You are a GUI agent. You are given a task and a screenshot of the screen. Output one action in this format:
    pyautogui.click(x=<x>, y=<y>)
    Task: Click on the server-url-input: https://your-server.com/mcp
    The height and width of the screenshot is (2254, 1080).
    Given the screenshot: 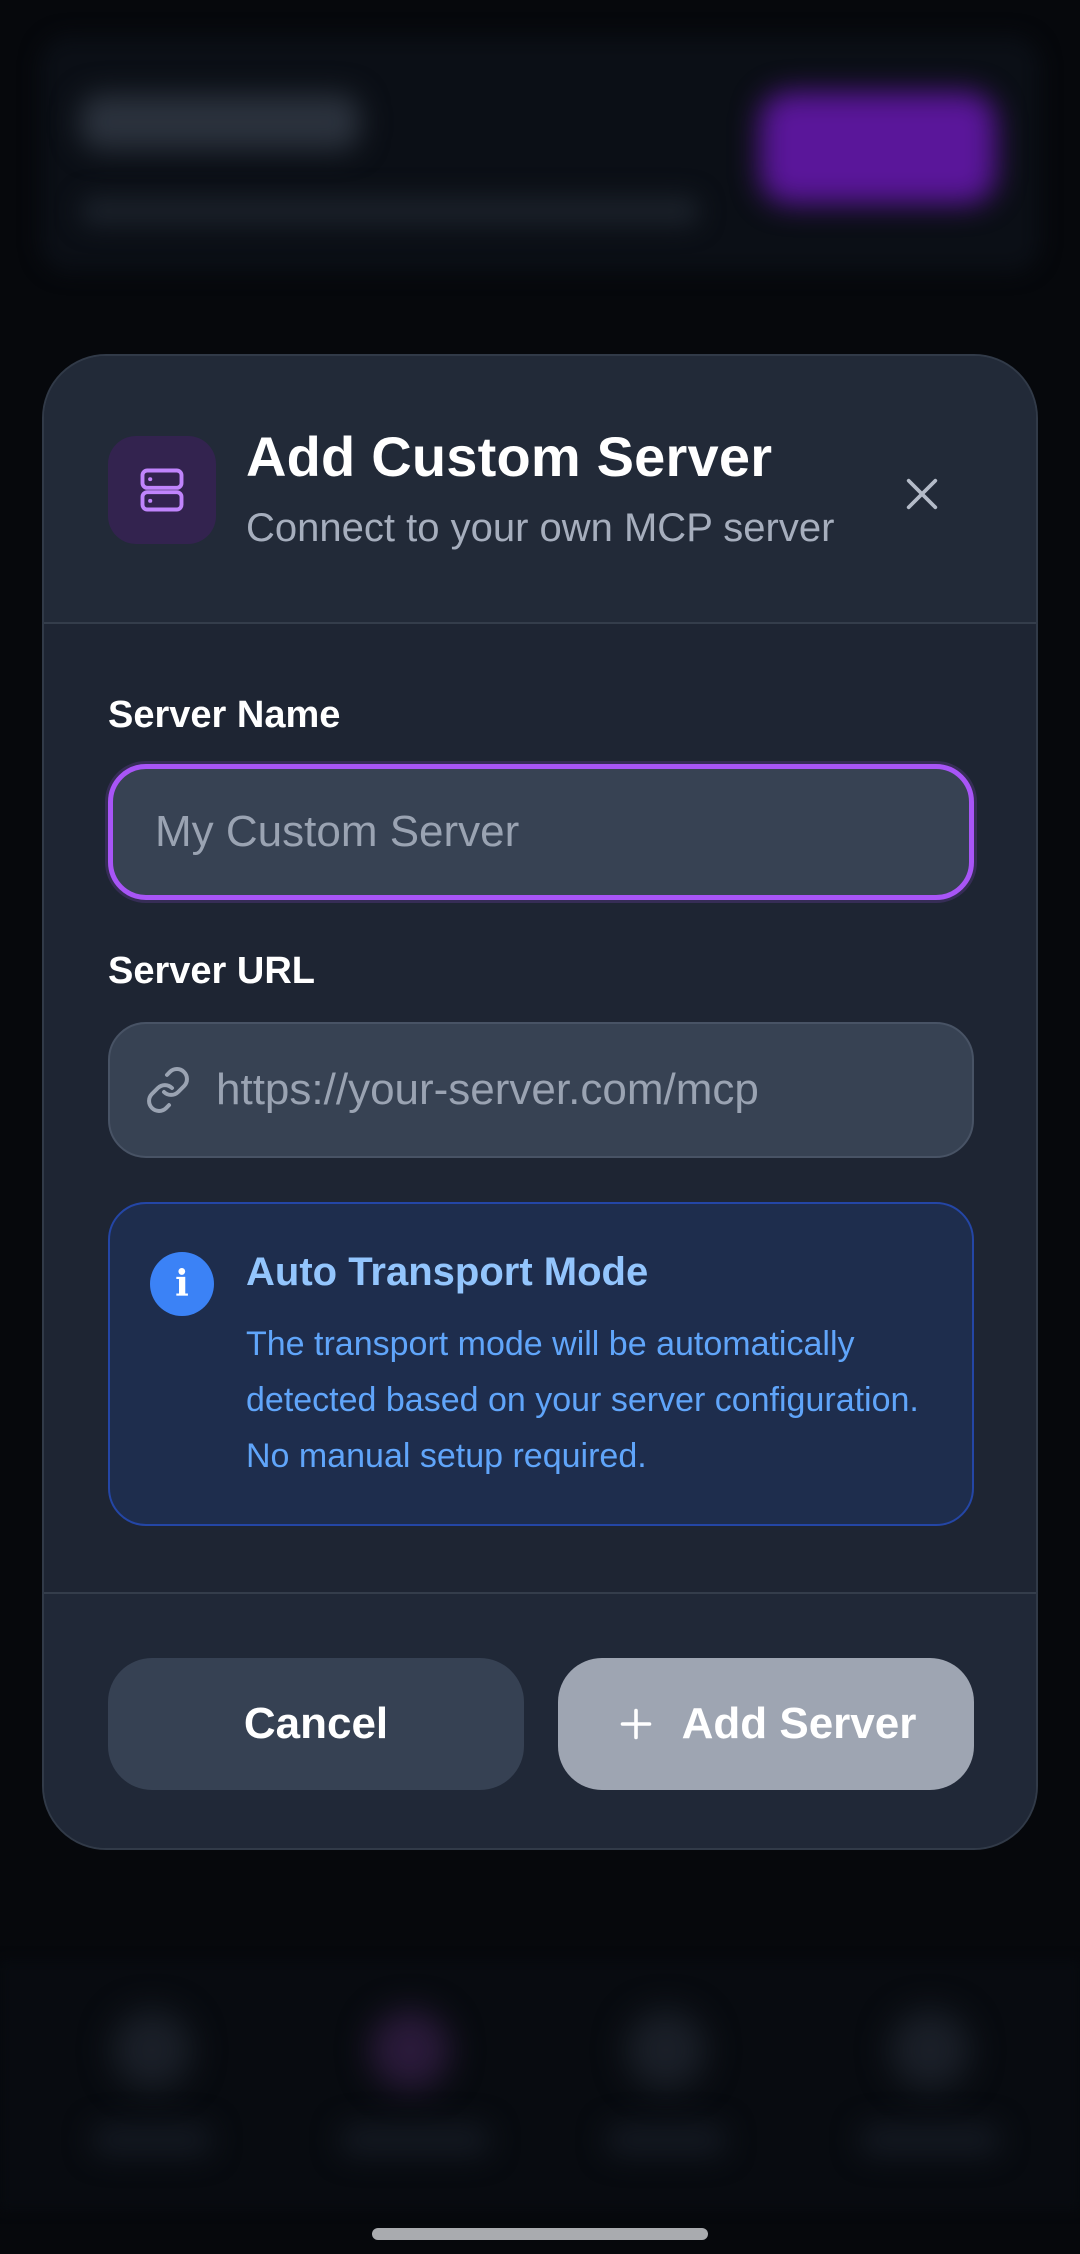 What is the action you would take?
    pyautogui.click(x=541, y=1090)
    